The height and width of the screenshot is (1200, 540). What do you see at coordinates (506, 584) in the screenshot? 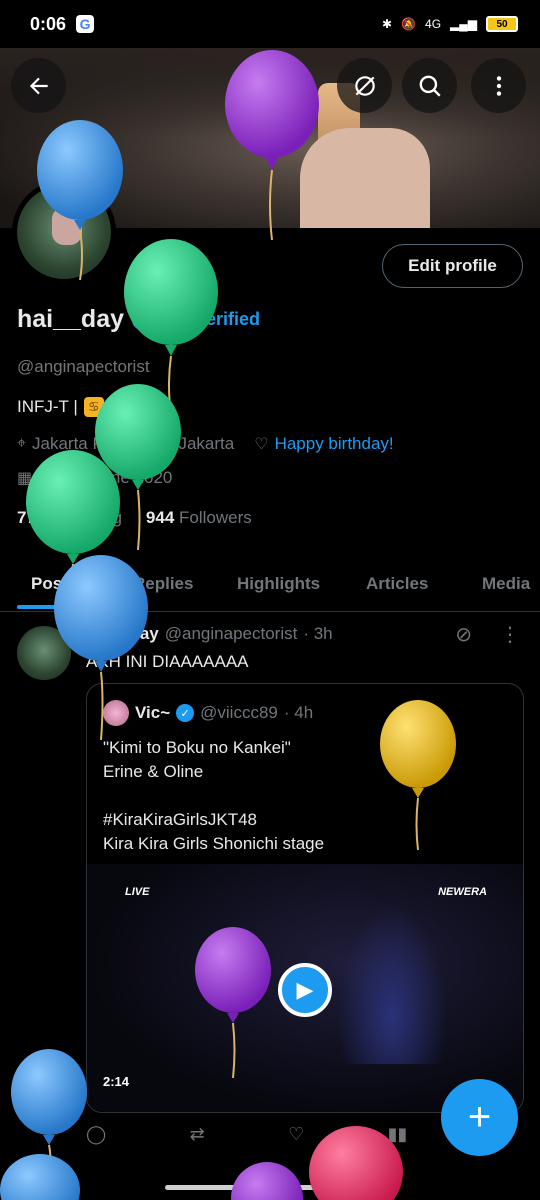
I see `tab-media: Media` at bounding box center [506, 584].